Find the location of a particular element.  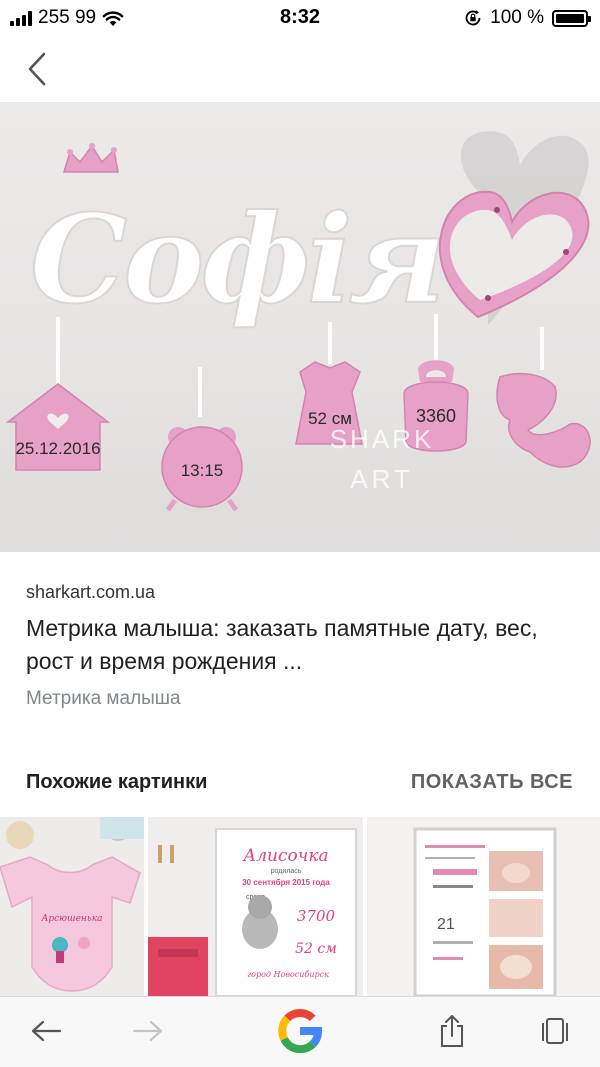

tabs-icon is located at coordinates (555, 1031).